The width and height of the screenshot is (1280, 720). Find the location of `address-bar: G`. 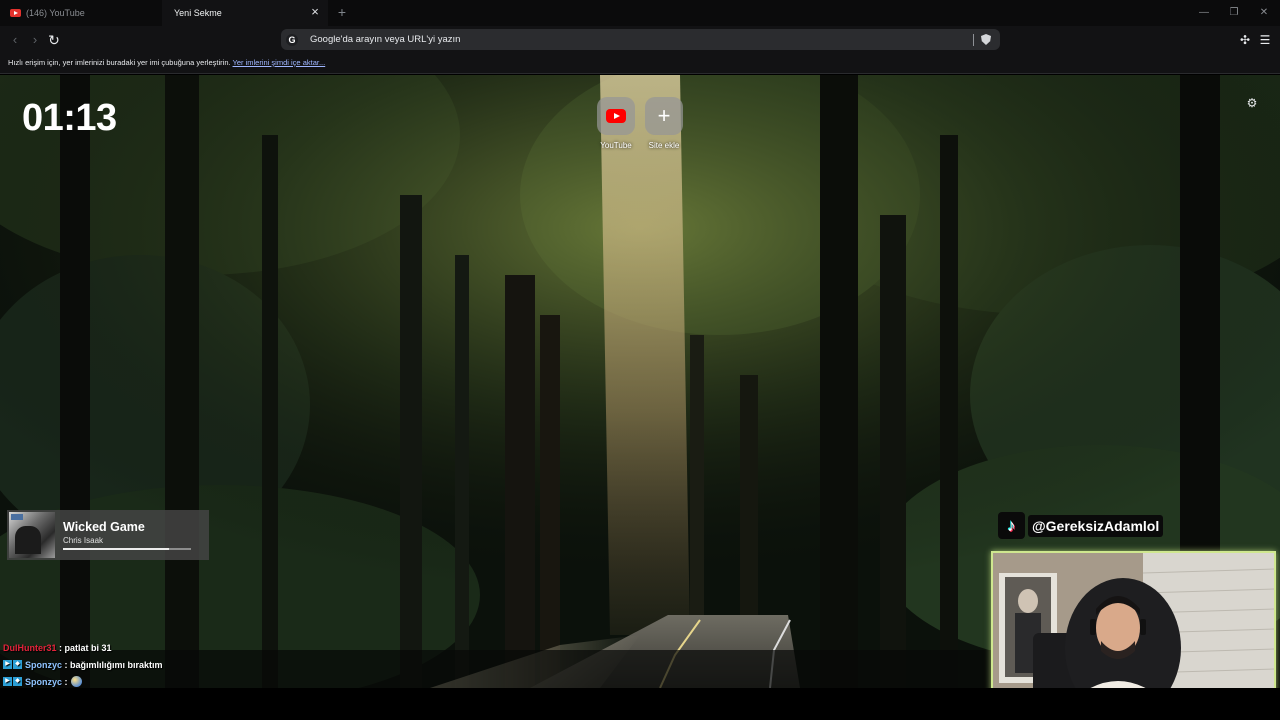

address-bar: G is located at coordinates (640, 39).